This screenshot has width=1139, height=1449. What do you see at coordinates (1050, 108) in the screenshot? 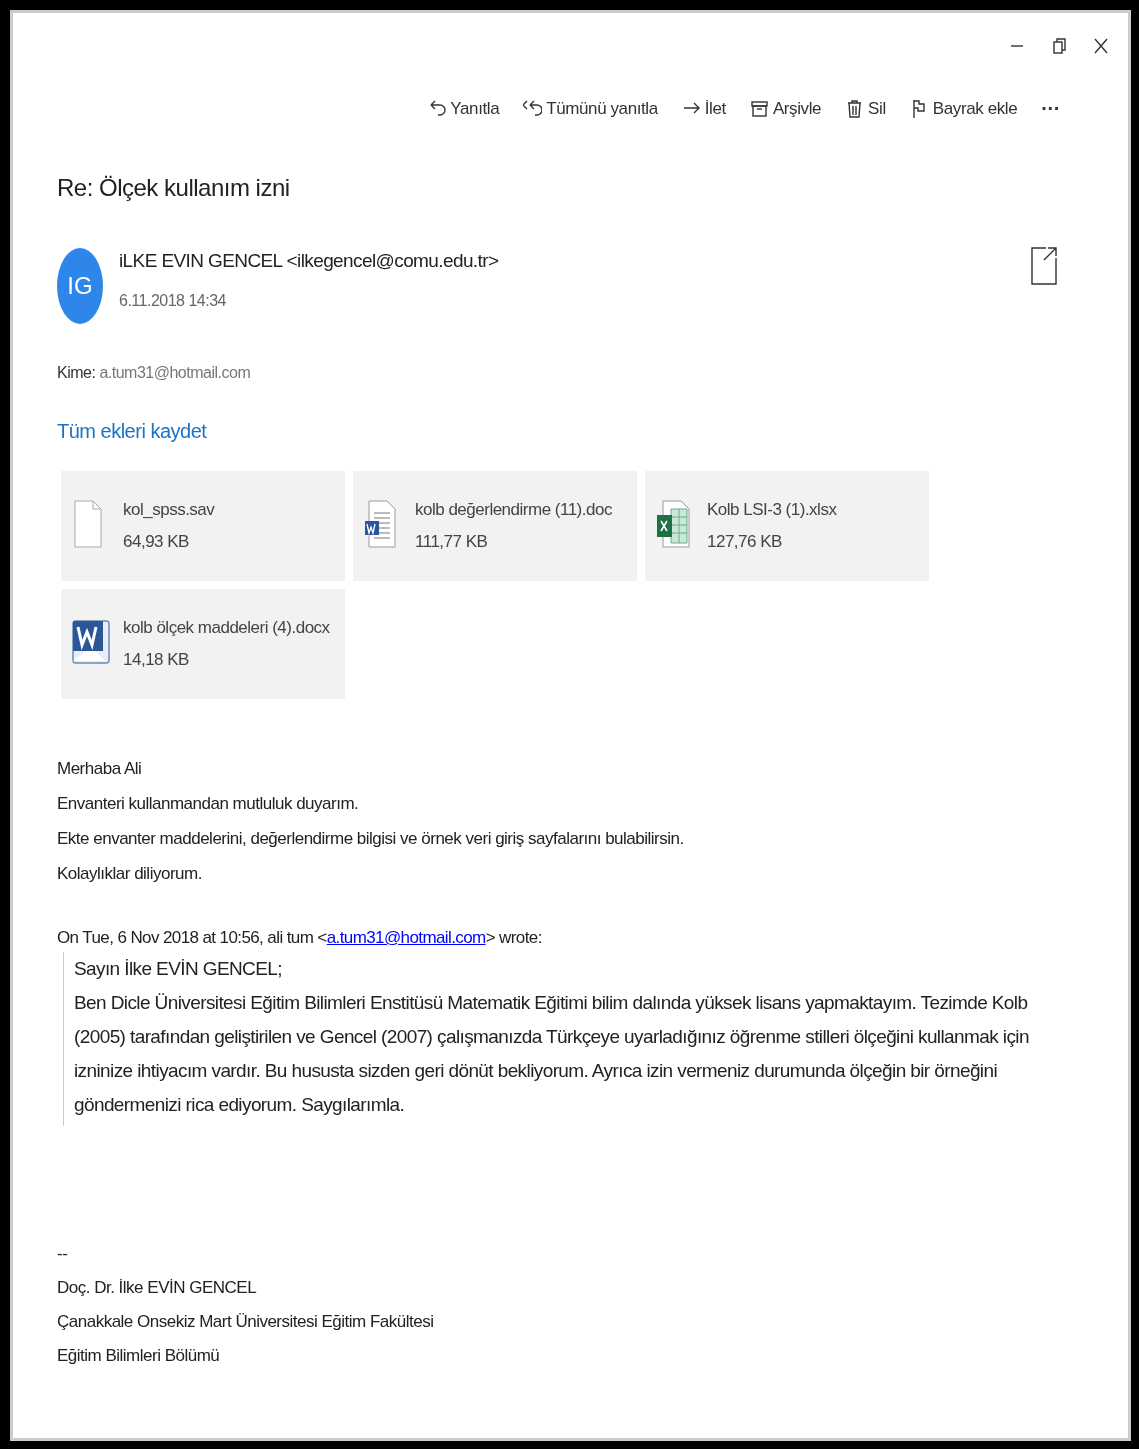
I see `more-button: ···` at bounding box center [1050, 108].